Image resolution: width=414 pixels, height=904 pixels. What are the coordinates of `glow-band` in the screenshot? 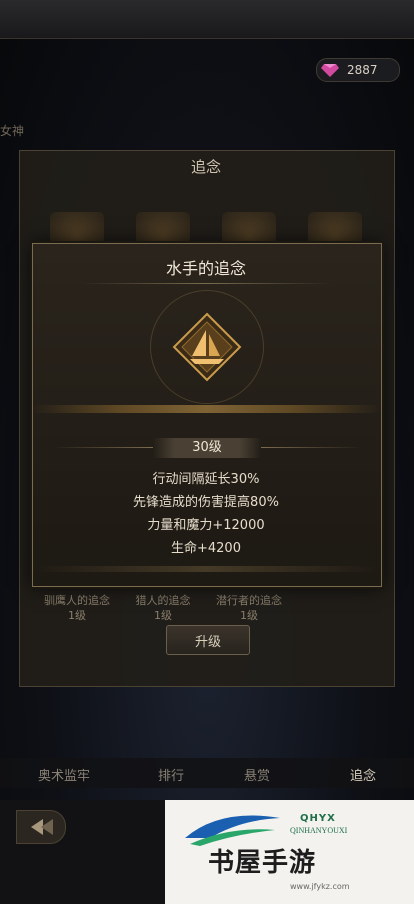 It's located at (206, 409).